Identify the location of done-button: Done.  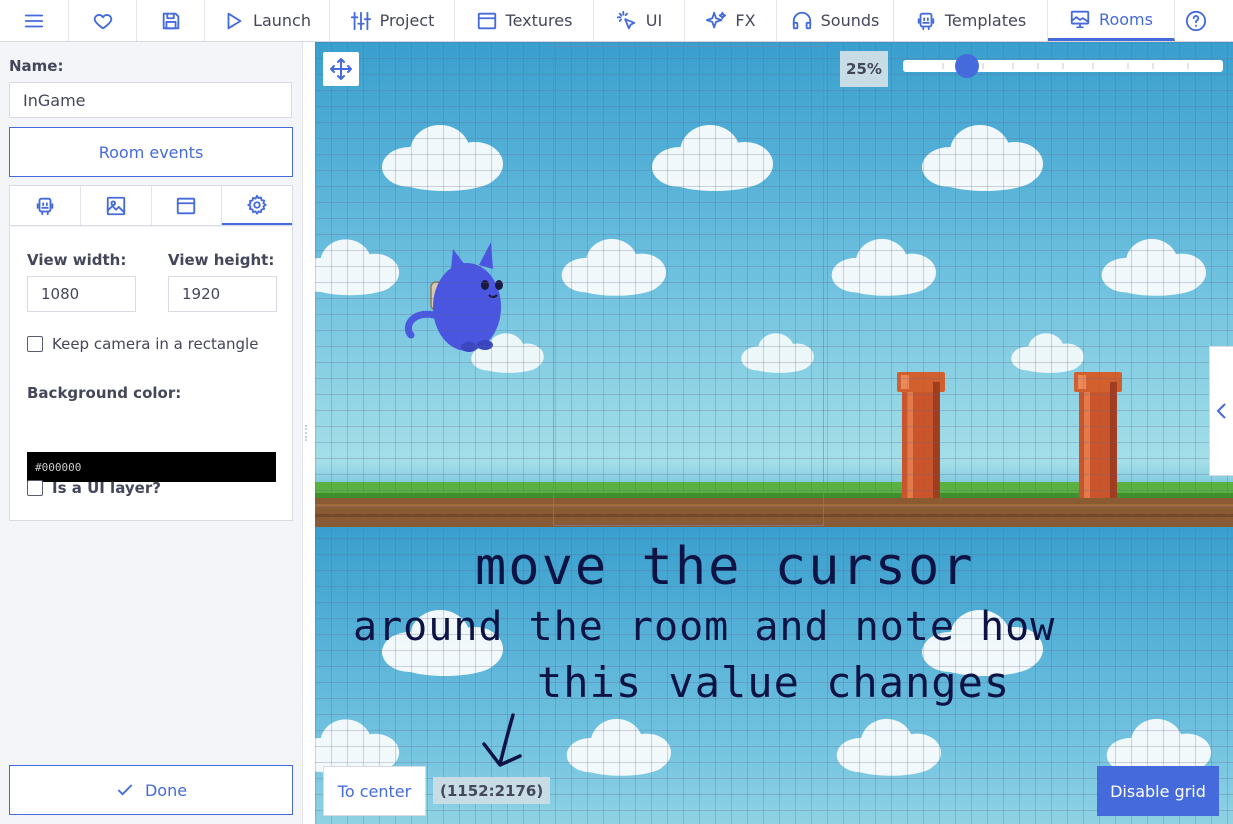
(151, 790).